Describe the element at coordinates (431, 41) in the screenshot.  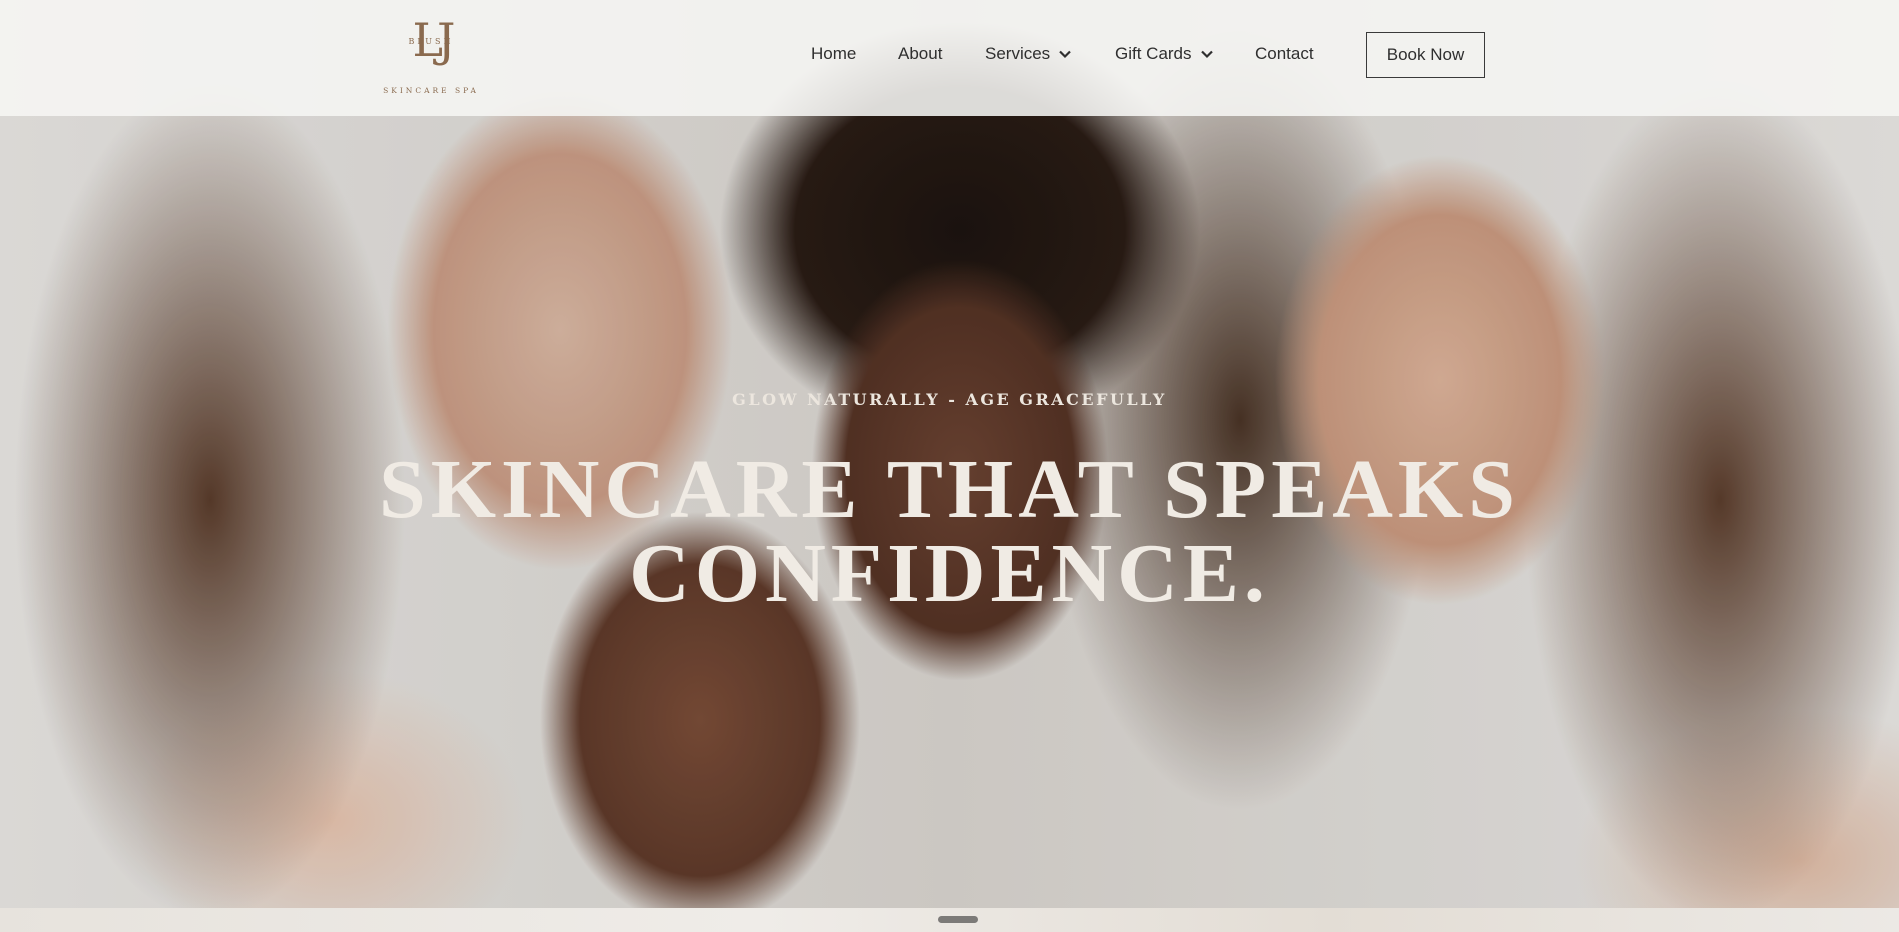
I see `logo-small-text: BLUSH` at that location.